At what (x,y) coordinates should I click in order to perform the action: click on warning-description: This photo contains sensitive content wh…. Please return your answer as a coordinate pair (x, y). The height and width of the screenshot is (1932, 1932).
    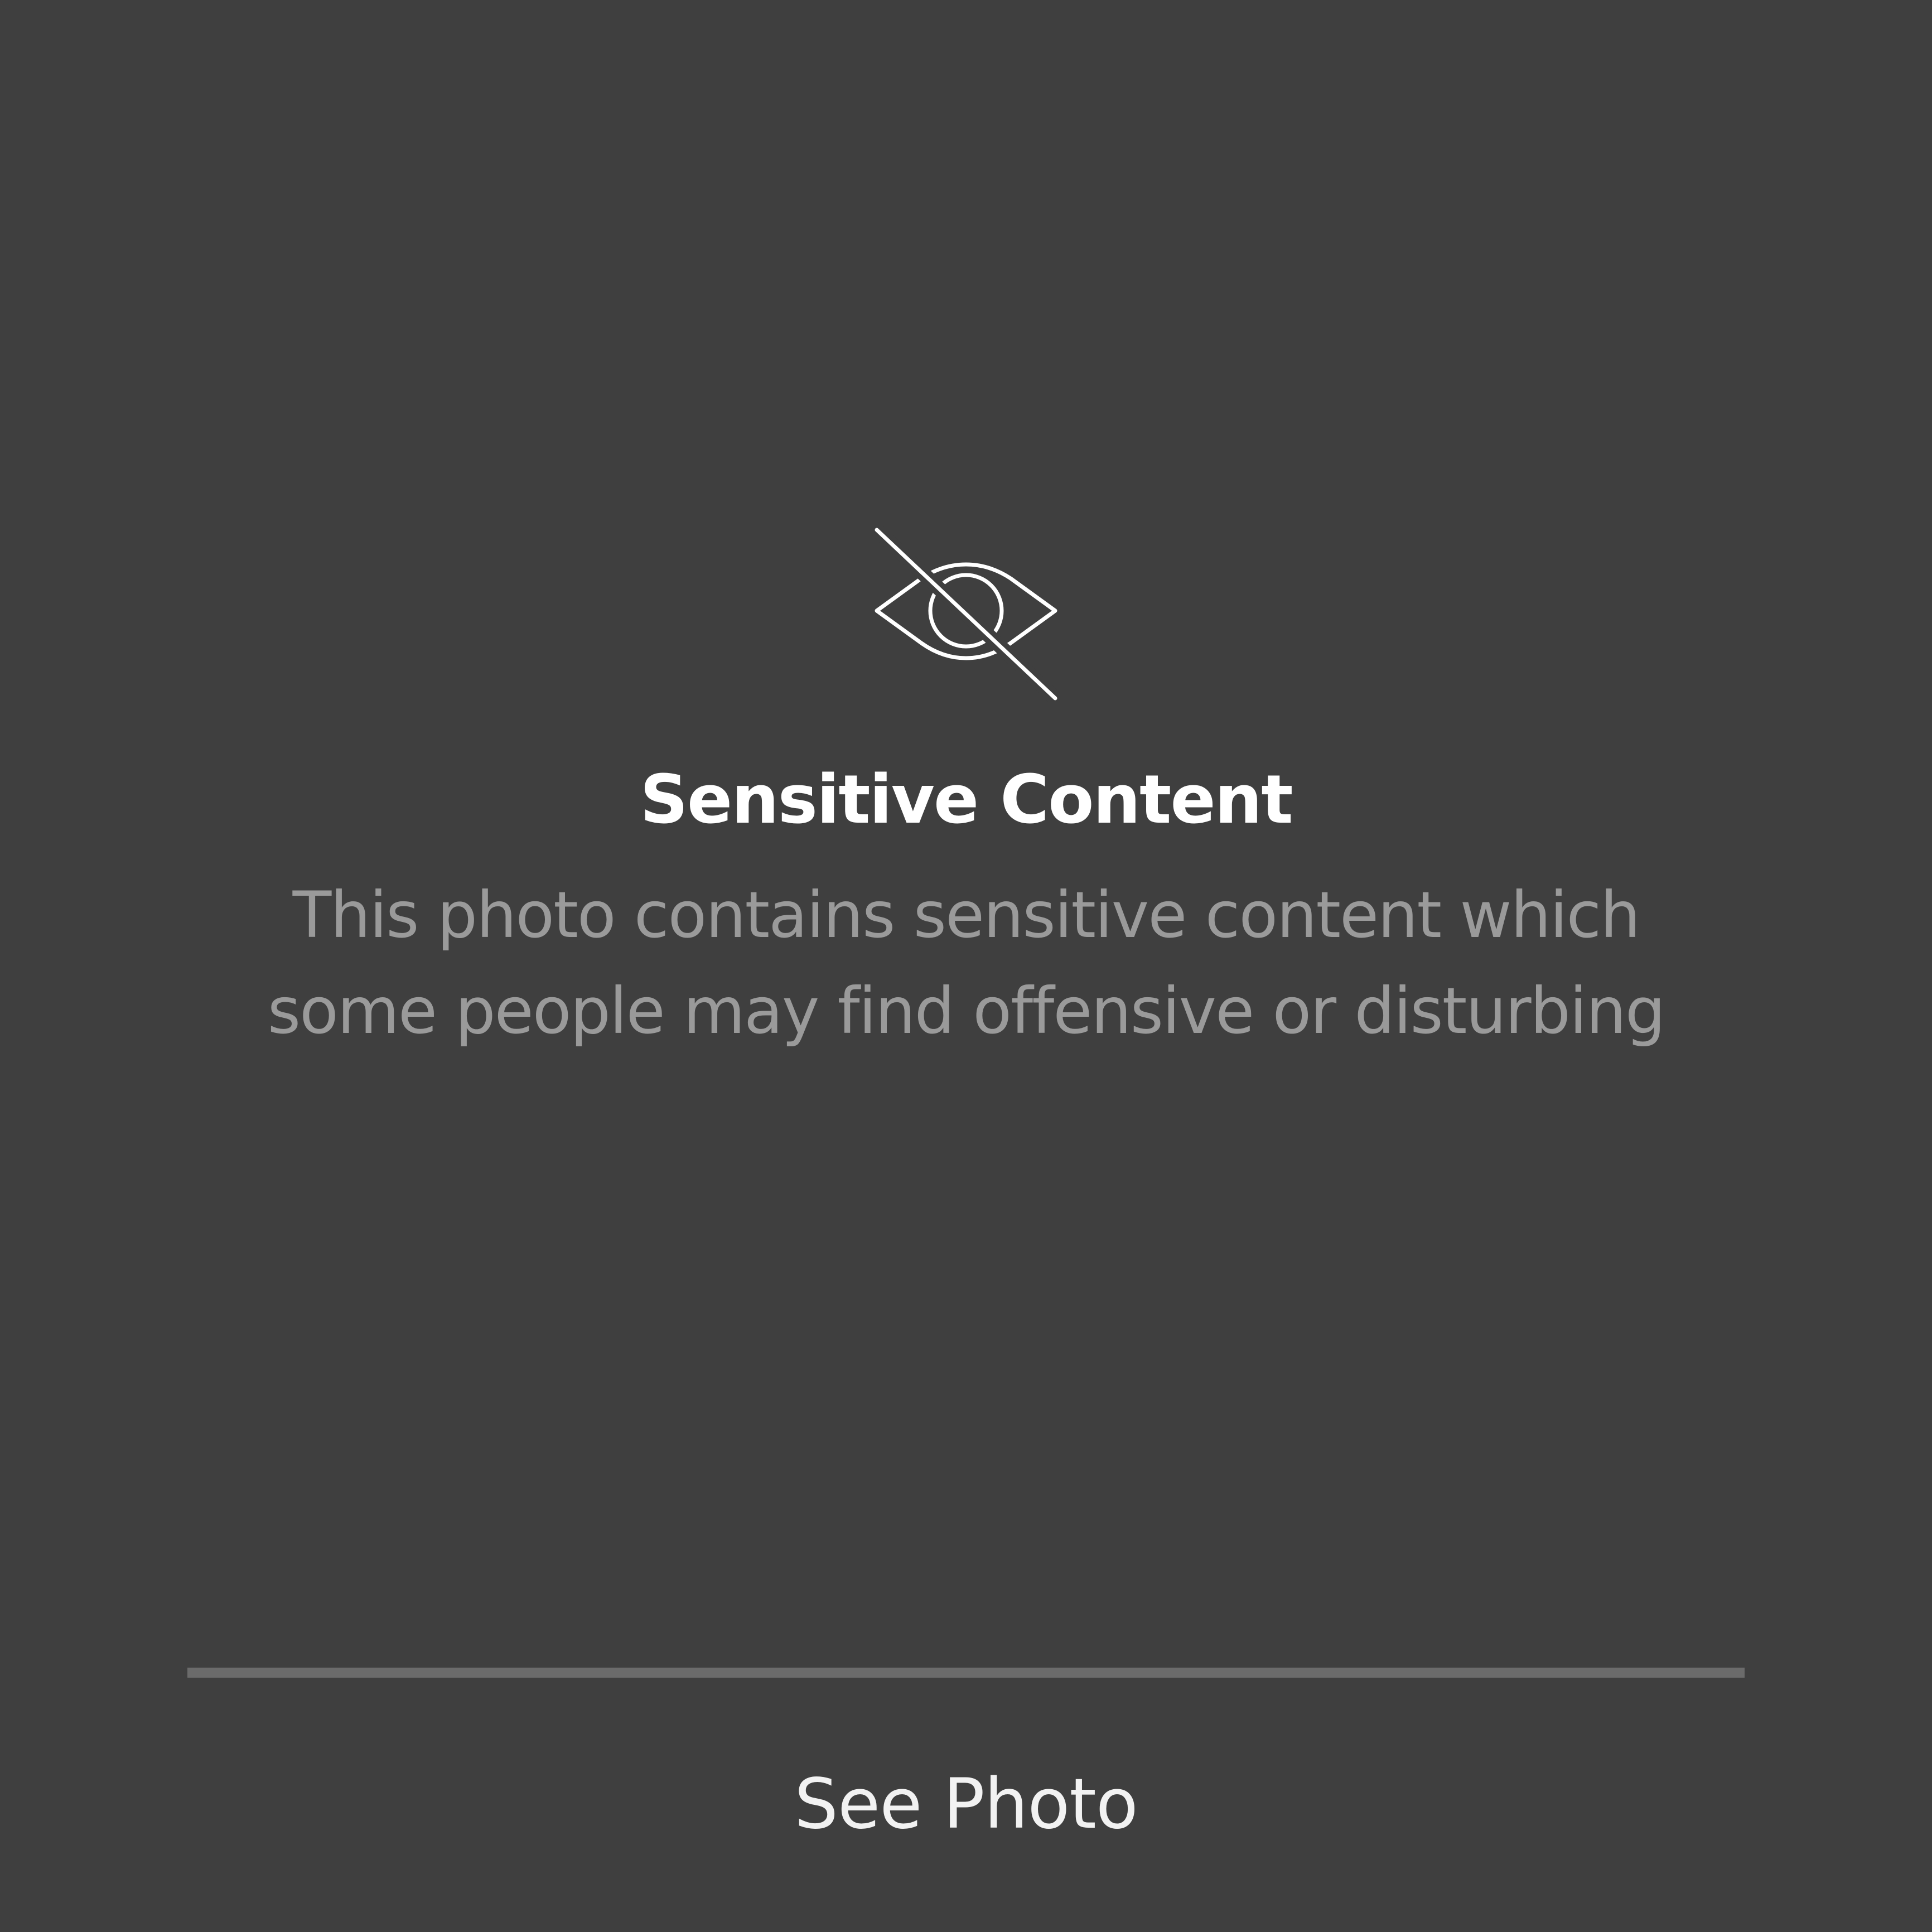
    Looking at the image, I should click on (966, 963).